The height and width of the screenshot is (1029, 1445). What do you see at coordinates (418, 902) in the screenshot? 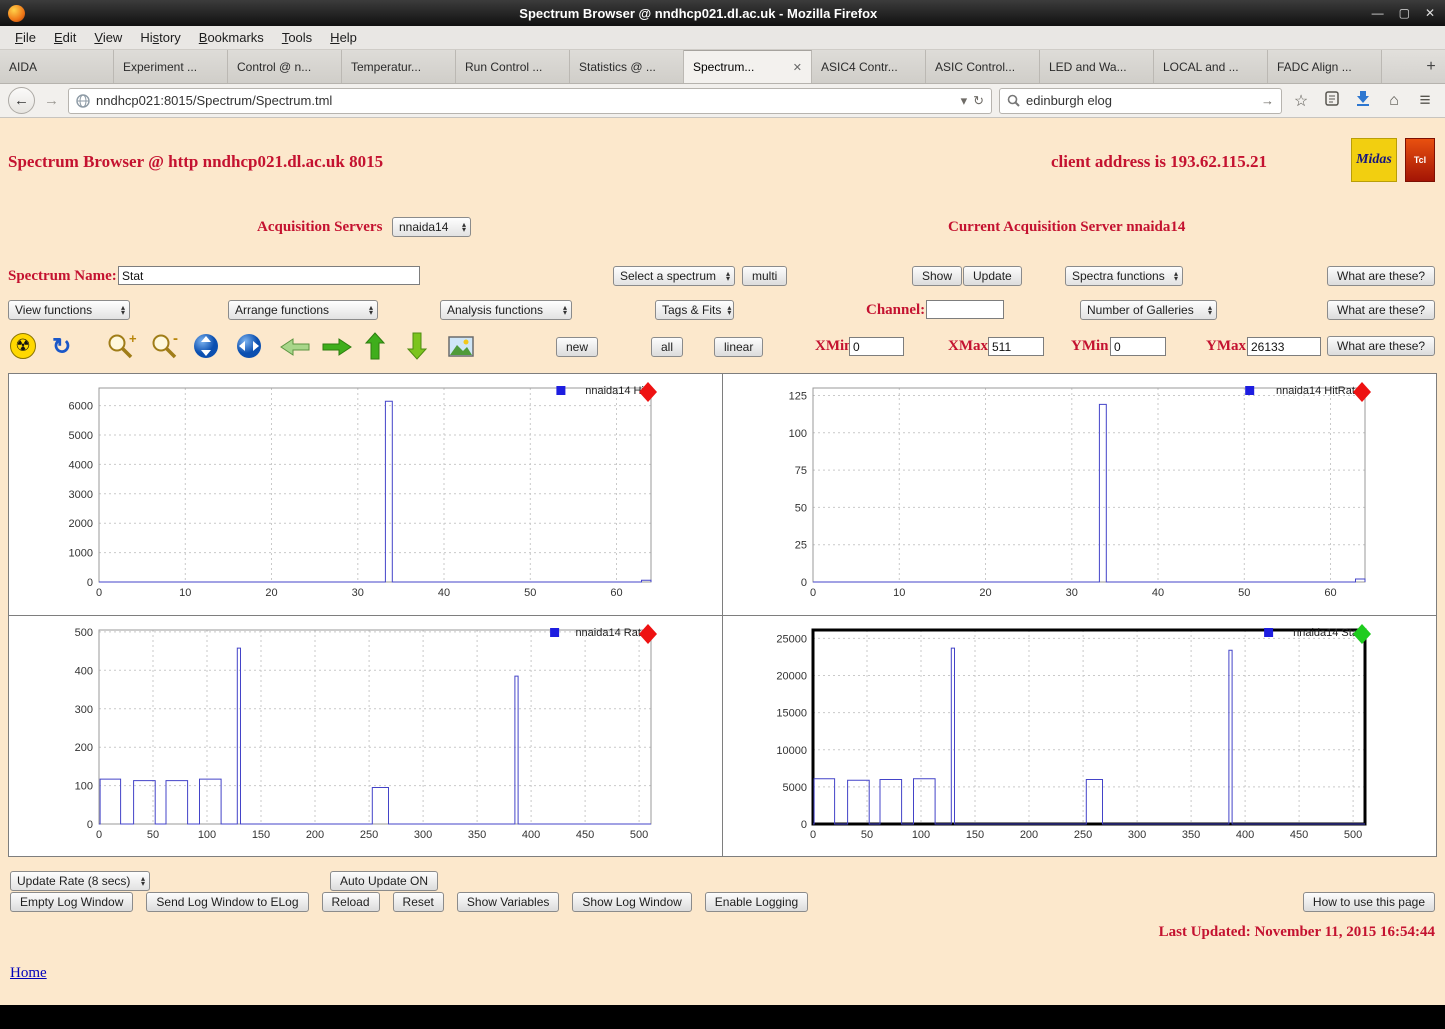
I see `reset-button: Reset` at bounding box center [418, 902].